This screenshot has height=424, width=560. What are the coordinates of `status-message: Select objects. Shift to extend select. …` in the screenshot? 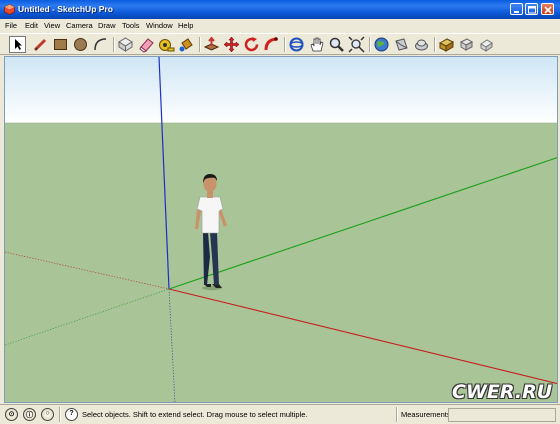 It's located at (195, 414).